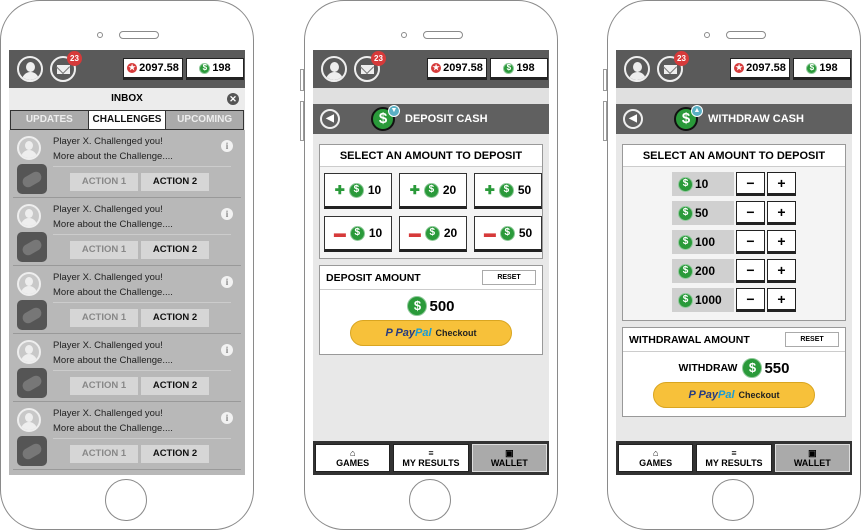 This screenshot has width=864, height=530. Describe the element at coordinates (508, 191) in the screenshot. I see `add-50-button: ✚ $50` at that location.